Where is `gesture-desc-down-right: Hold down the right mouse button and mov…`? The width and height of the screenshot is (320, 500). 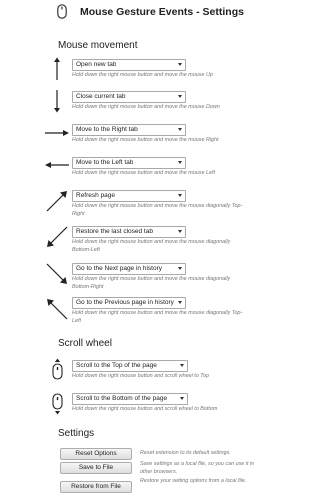
gesture-desc-down-right: Hold down the right mouse button and mov… is located at coordinates (151, 283).